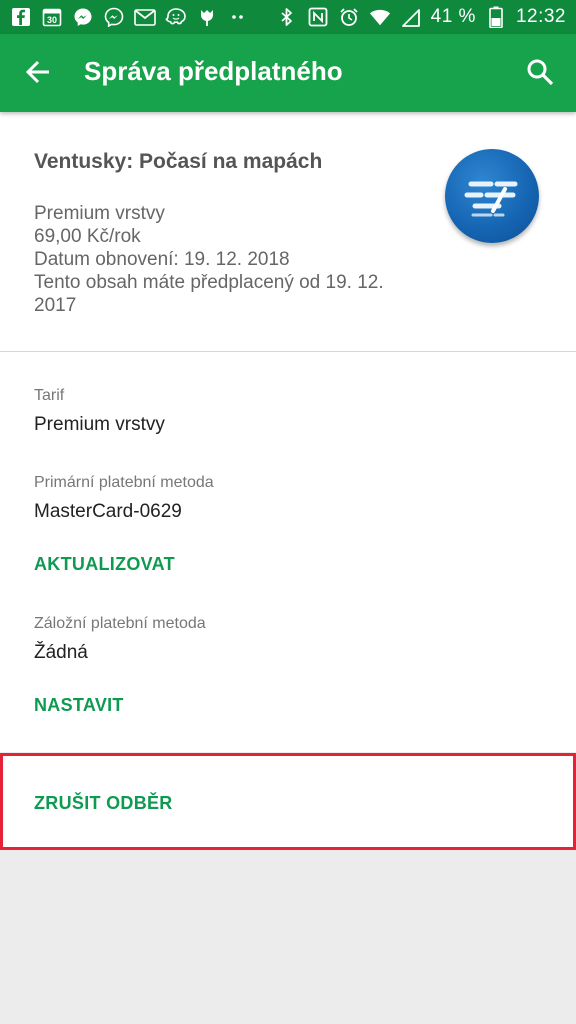 Image resolution: width=576 pixels, height=1024 pixels. I want to click on renewal-date: Datum obnovení: 19. 12. 2018, so click(162, 259).